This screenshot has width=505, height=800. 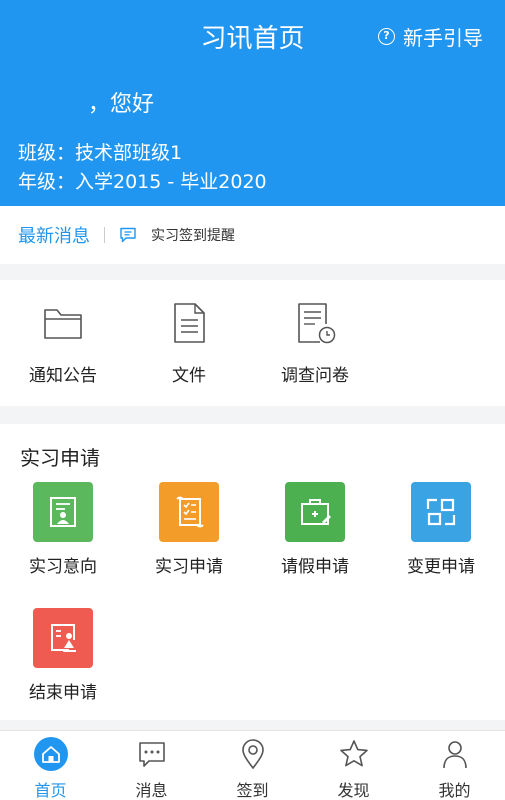 I want to click on tab-profile: 我的, so click(x=454, y=765).